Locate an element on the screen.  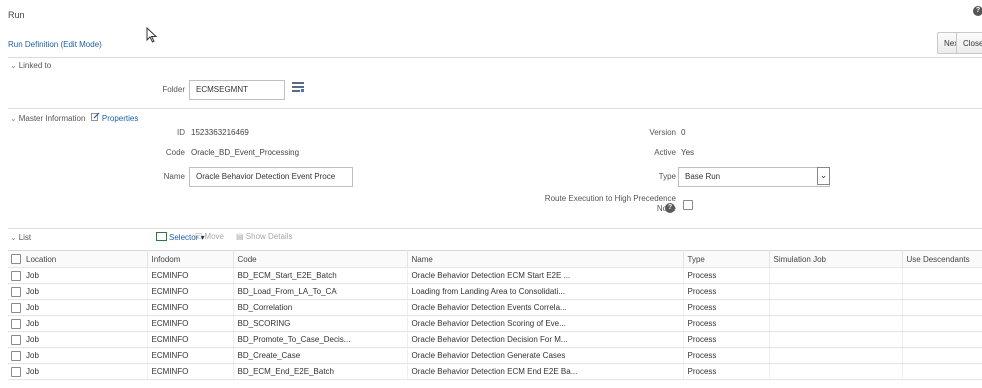
folder-label: Folder is located at coordinates (173, 89).